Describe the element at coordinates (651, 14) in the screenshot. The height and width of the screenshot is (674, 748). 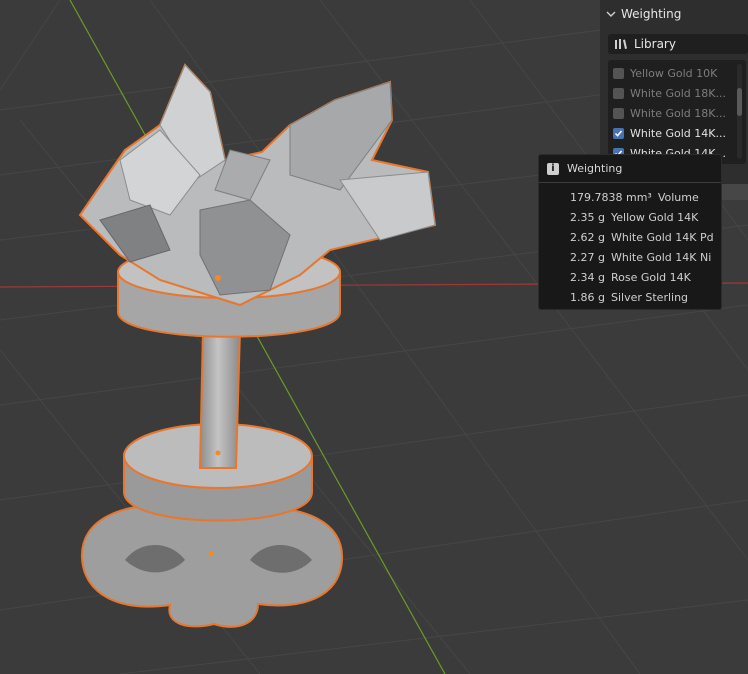
I see `panel-header-label: Weighting` at that location.